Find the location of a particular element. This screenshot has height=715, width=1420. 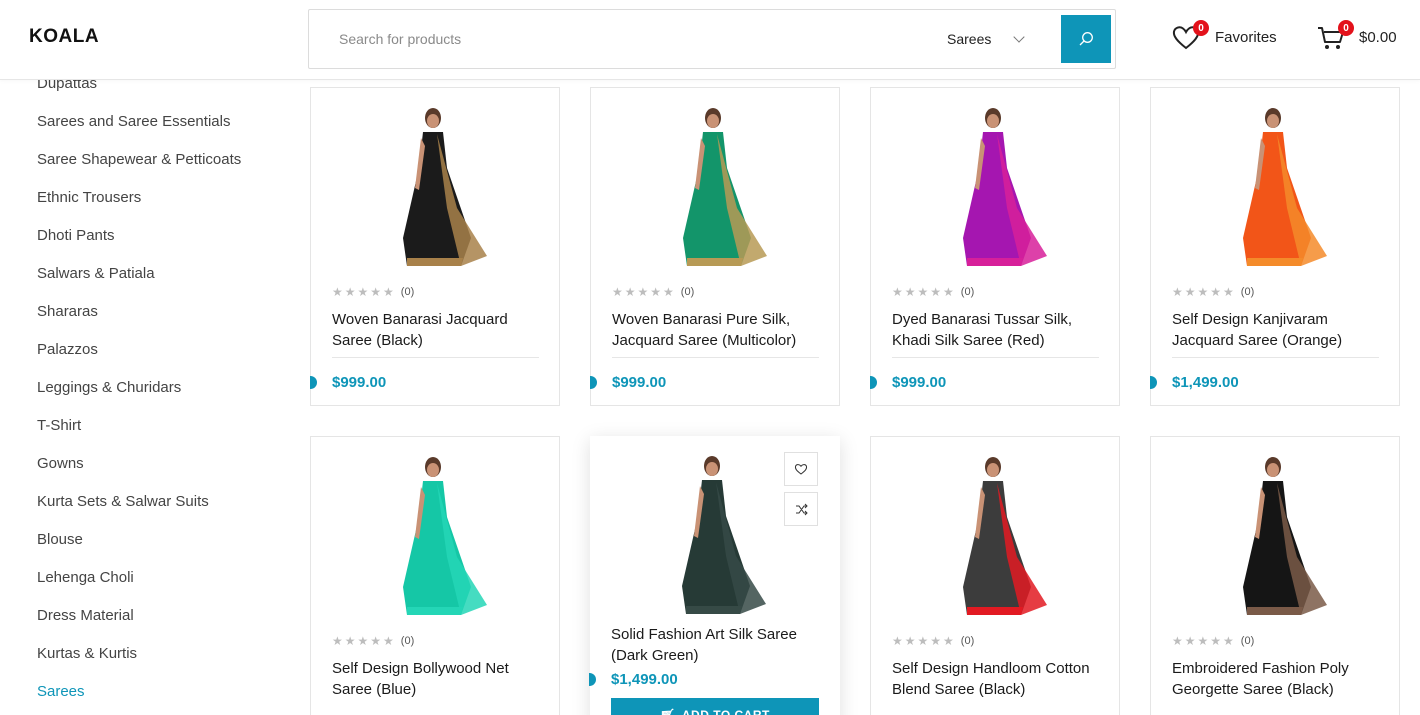

sidebar-item: Gowns is located at coordinates (167, 472).